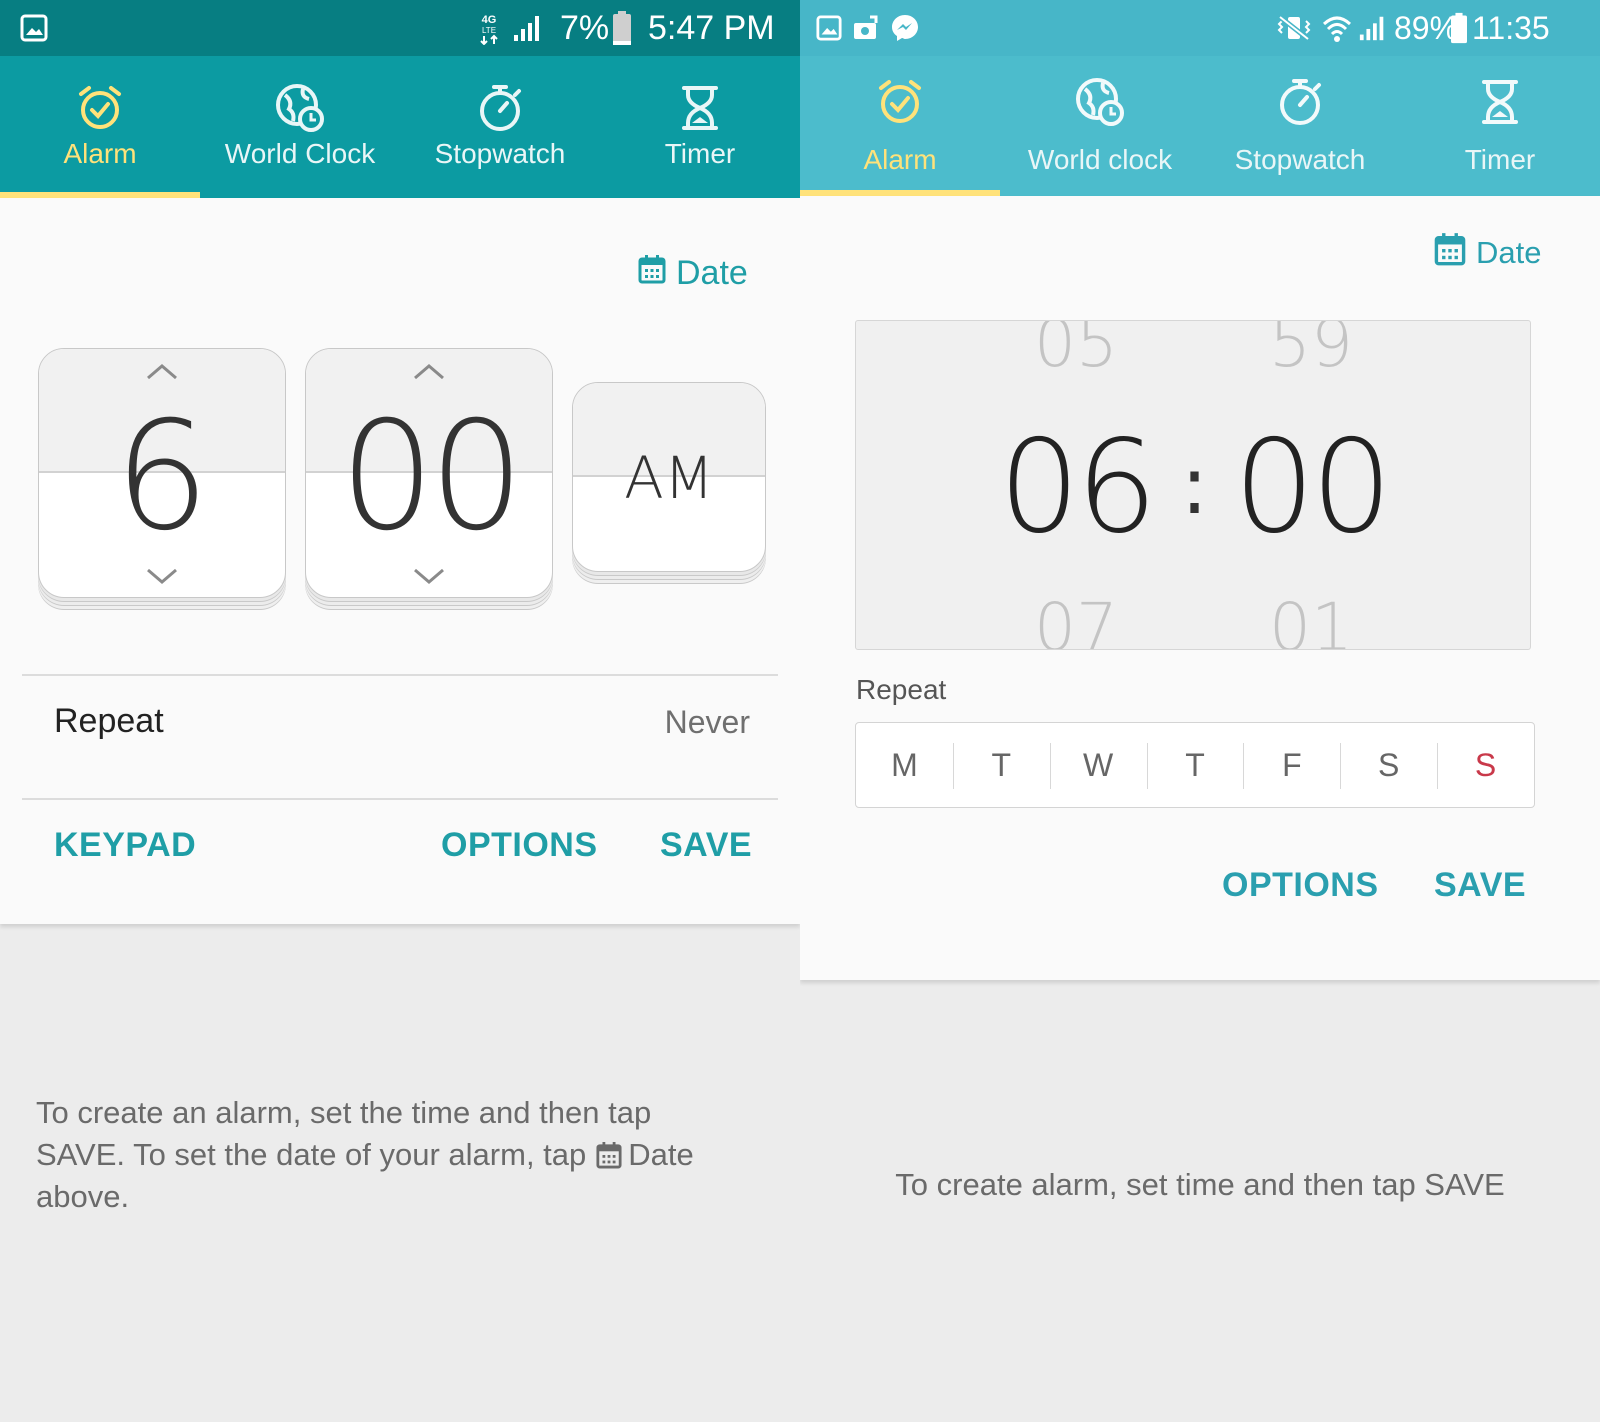 The image size is (1600, 1422). I want to click on svg-text: LTE, so click(489, 30).